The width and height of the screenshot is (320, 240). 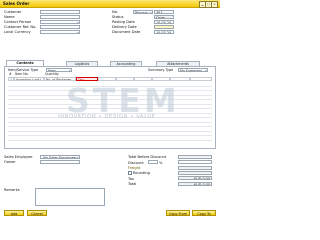 What do you see at coordinates (195, 172) in the screenshot?
I see `rounding-field` at bounding box center [195, 172].